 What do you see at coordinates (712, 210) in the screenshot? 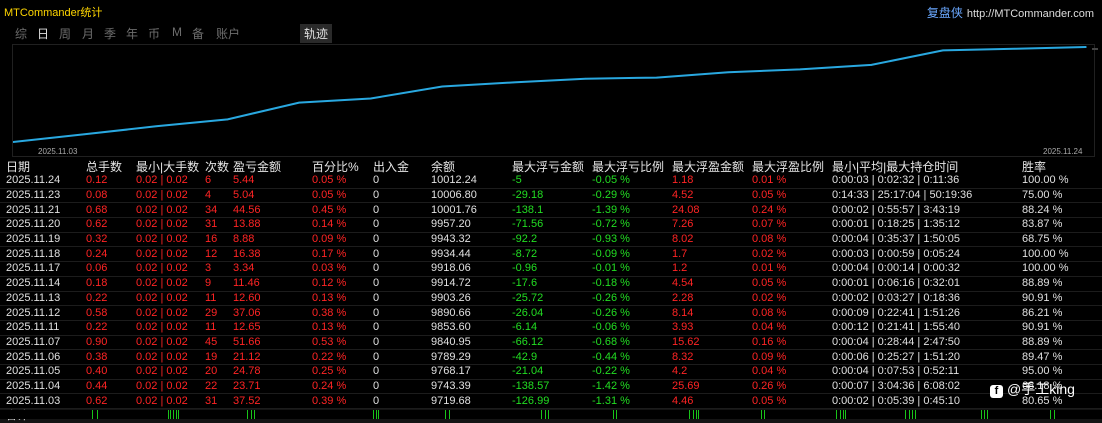
I see `cell-max-float-profit: 24.08` at bounding box center [712, 210].